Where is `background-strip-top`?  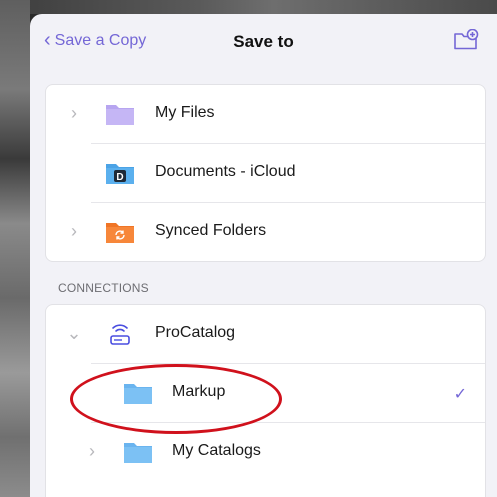 background-strip-top is located at coordinates (248, 7).